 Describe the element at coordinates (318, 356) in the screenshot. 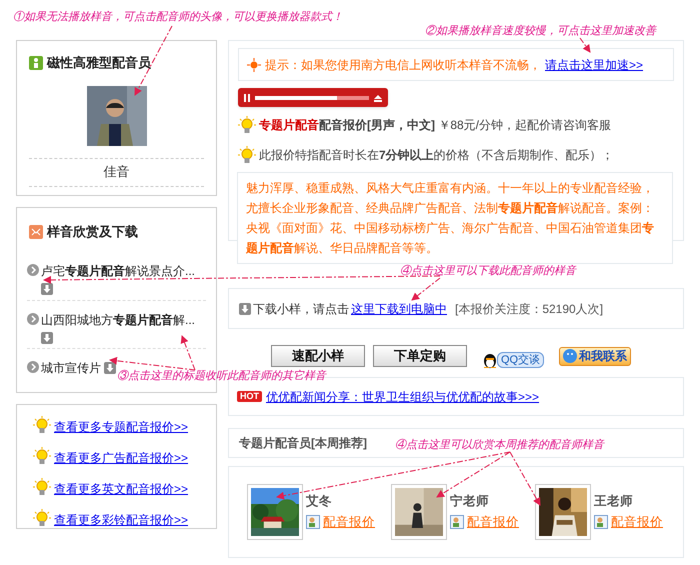

I see `action-button: 速配小样` at that location.